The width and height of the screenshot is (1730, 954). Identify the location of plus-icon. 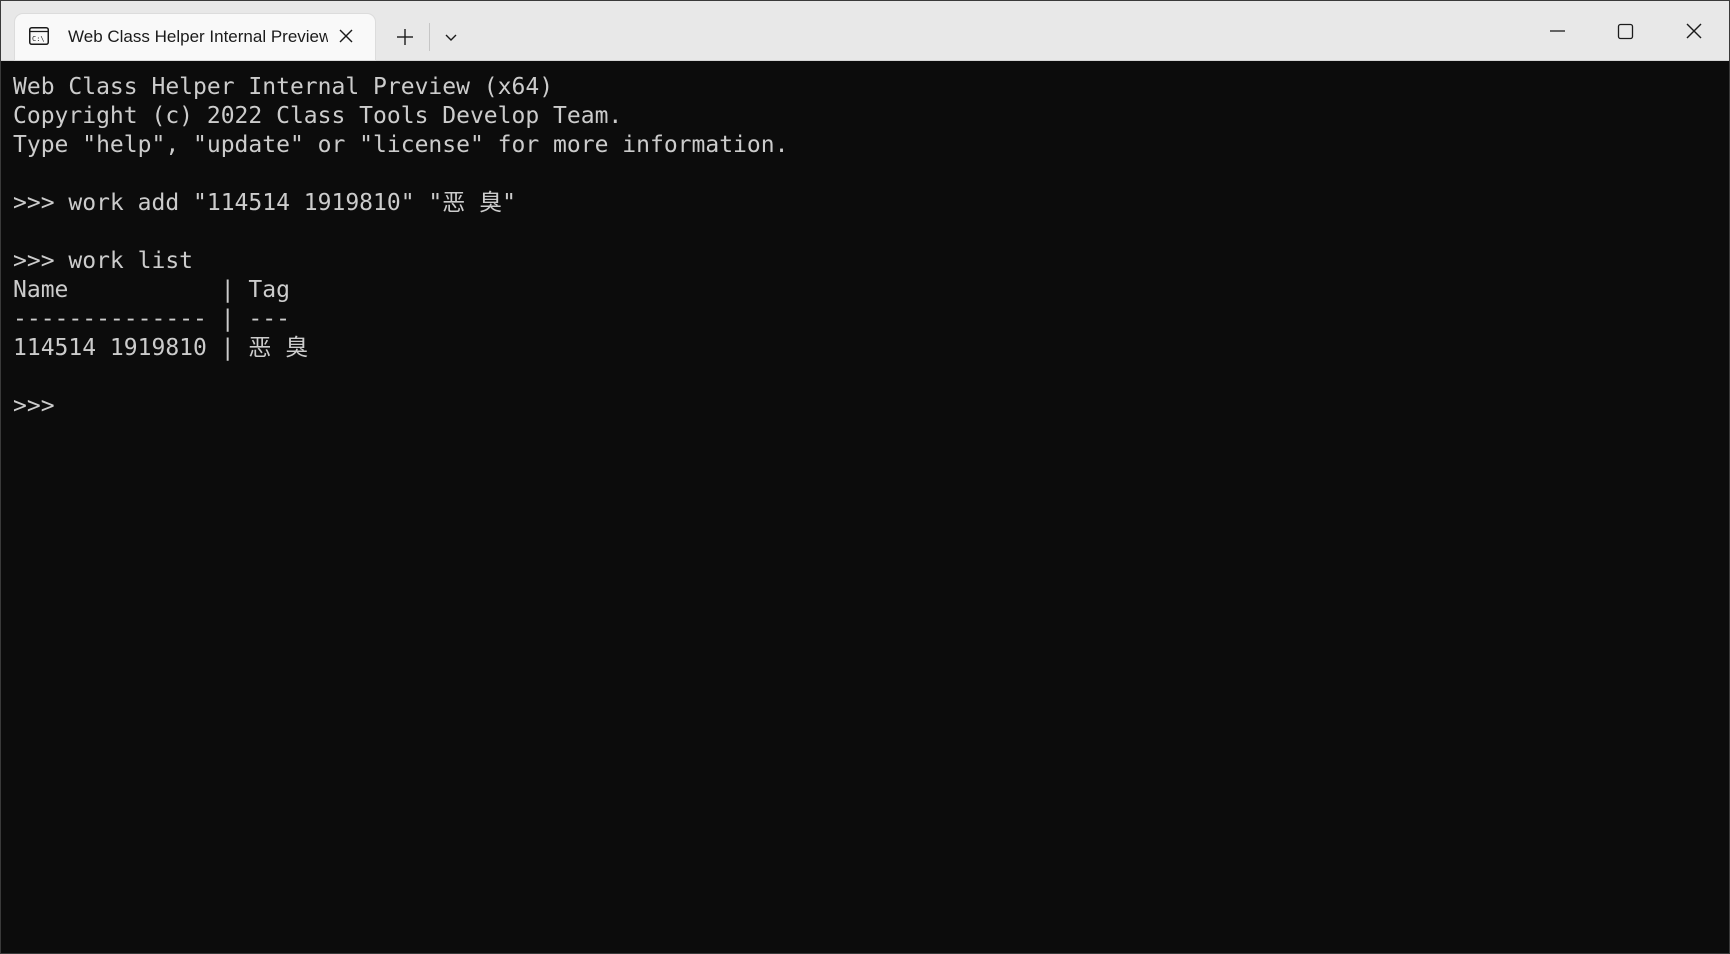
(405, 37).